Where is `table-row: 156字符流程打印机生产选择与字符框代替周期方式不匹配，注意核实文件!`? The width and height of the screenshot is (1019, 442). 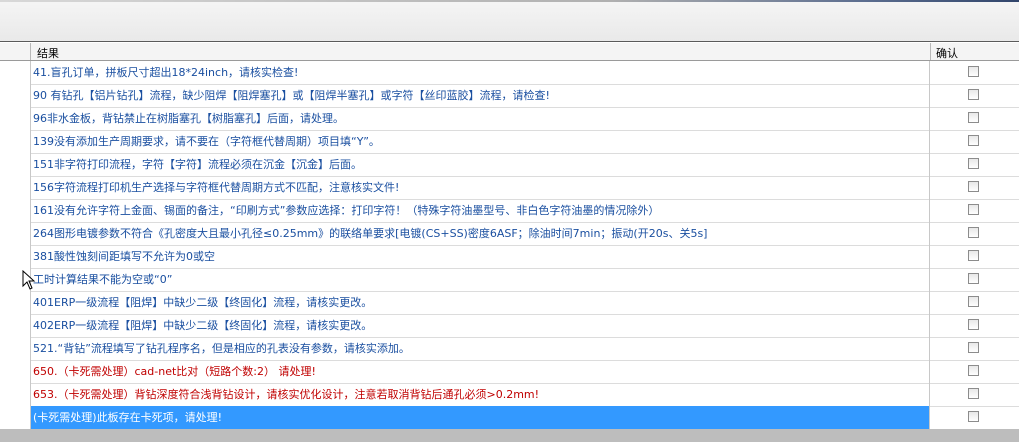
table-row: 156字符流程打印机生产选择与字符框代替周期方式不匹配，注意核实文件! is located at coordinates (509, 188).